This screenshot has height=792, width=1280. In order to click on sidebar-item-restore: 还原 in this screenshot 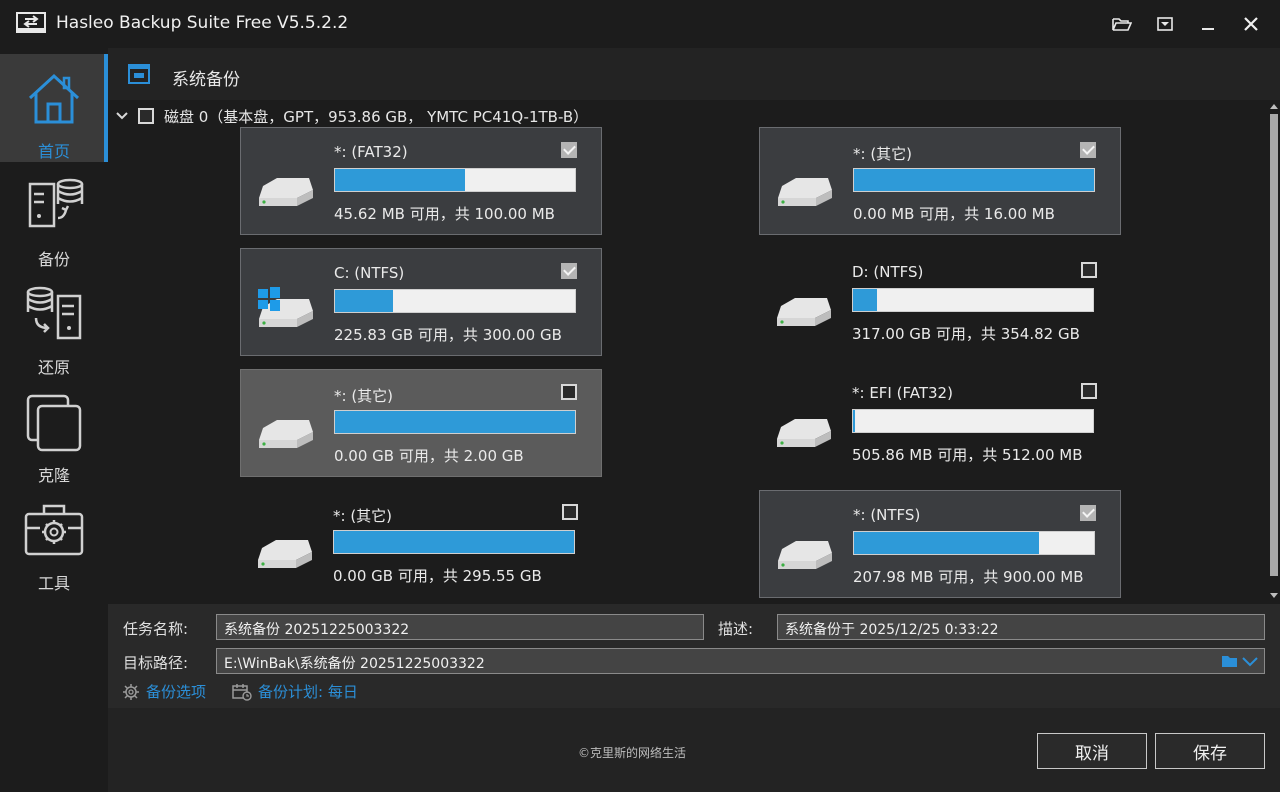, I will do `click(54, 324)`.